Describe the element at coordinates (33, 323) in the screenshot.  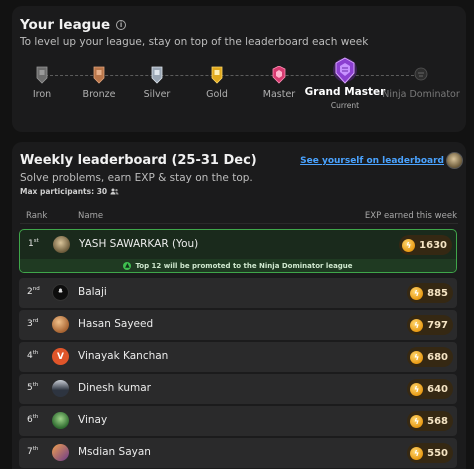
I see `rank-value: 3rd` at that location.